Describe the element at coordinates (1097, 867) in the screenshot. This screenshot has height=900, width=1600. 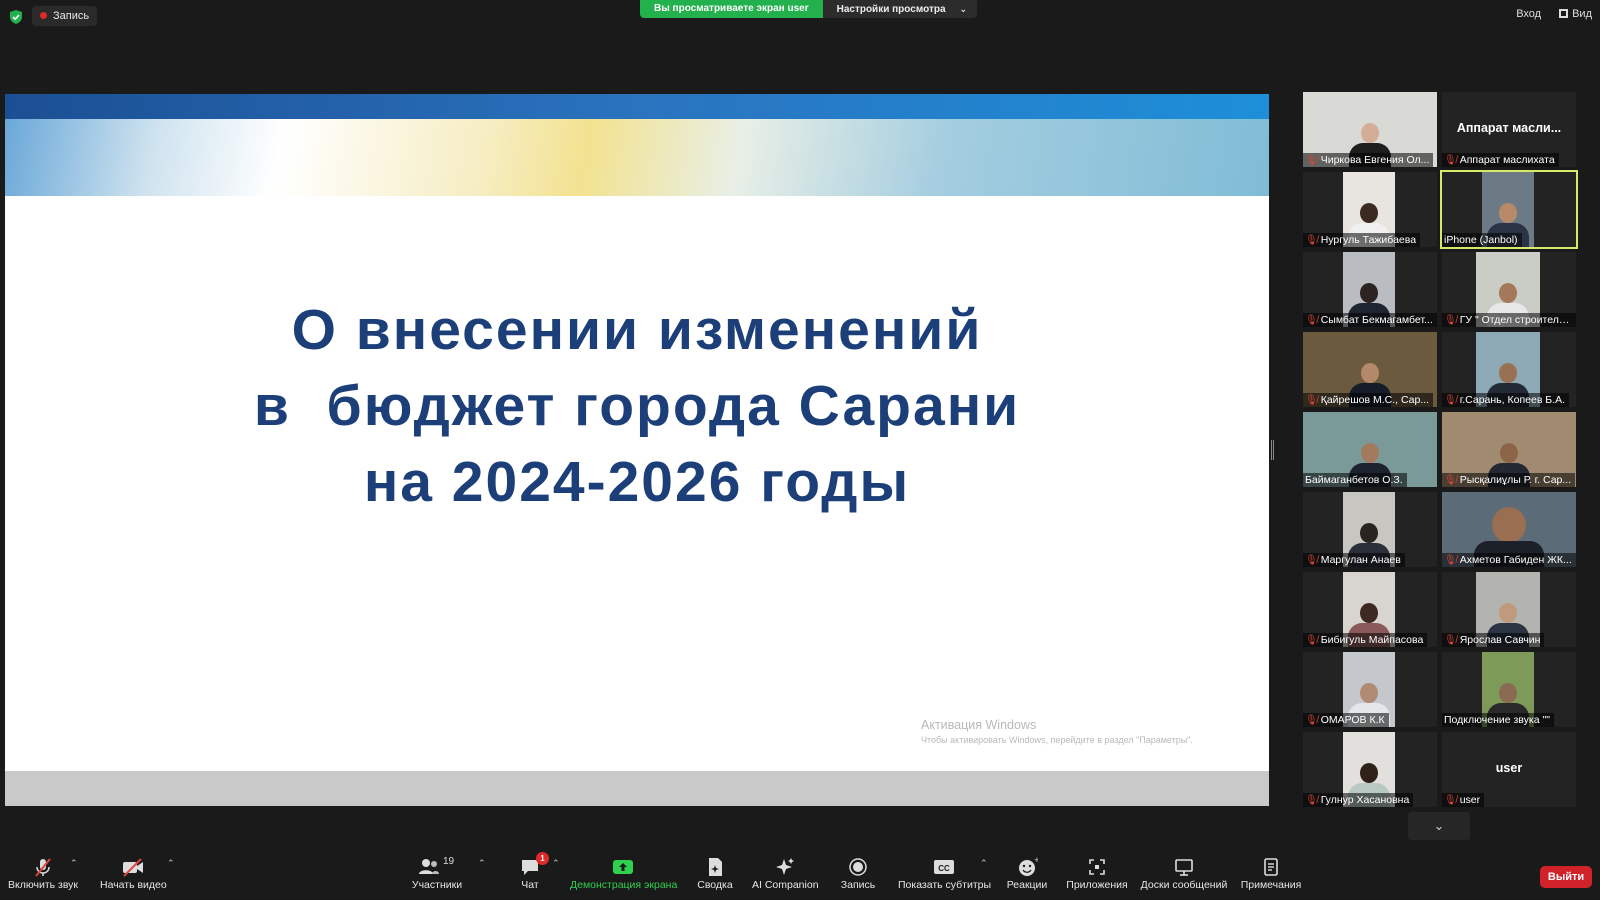
I see `apps-icon` at that location.